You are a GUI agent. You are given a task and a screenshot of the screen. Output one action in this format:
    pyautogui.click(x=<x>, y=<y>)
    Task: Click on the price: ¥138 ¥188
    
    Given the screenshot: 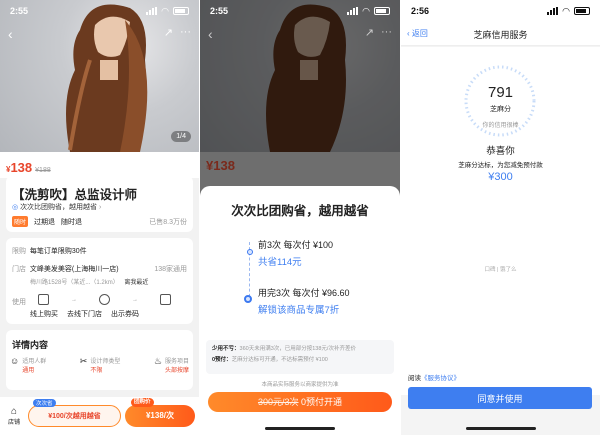 What is the action you would take?
    pyautogui.click(x=28, y=167)
    